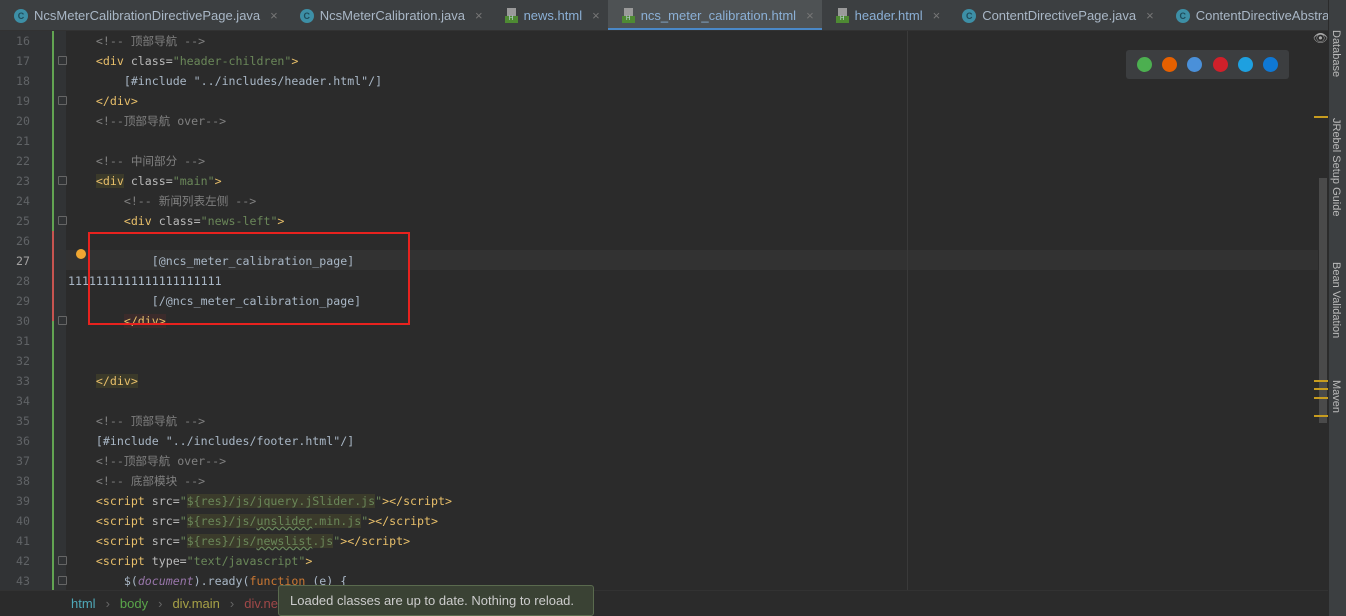 The width and height of the screenshot is (1346, 616). Describe the element at coordinates (1336, 53) in the screenshot. I see `tool-window-database: Database` at that location.